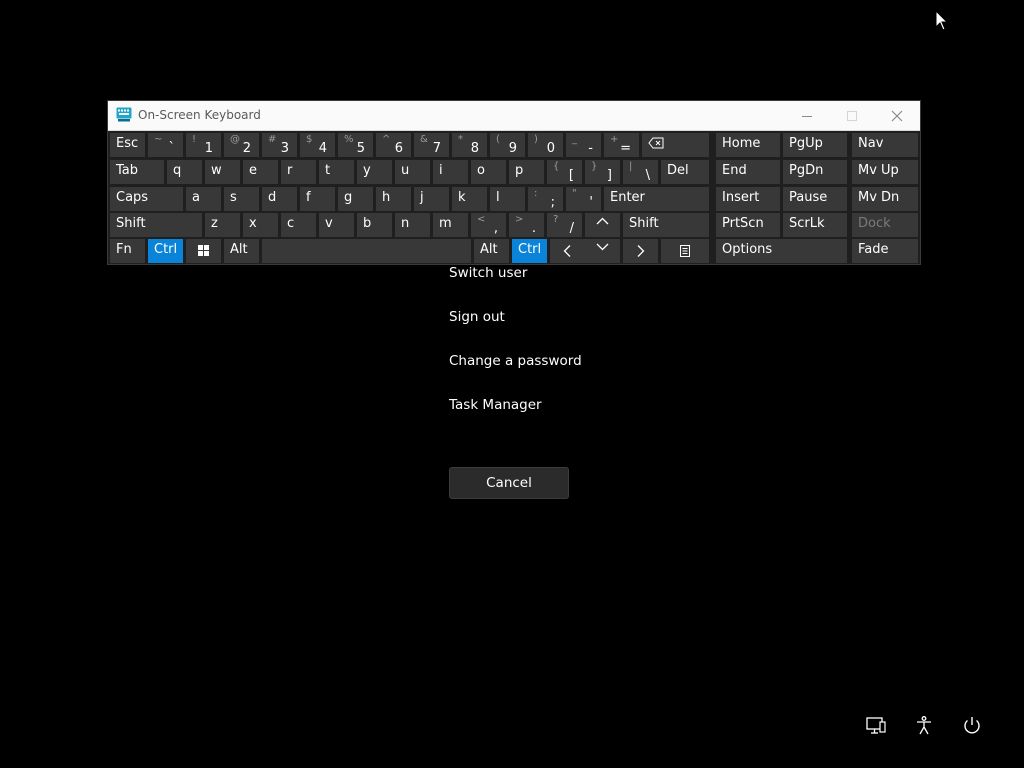 This screenshot has height=768, width=1024. Describe the element at coordinates (614, 139) in the screenshot. I see `key-shift-label: +` at that location.